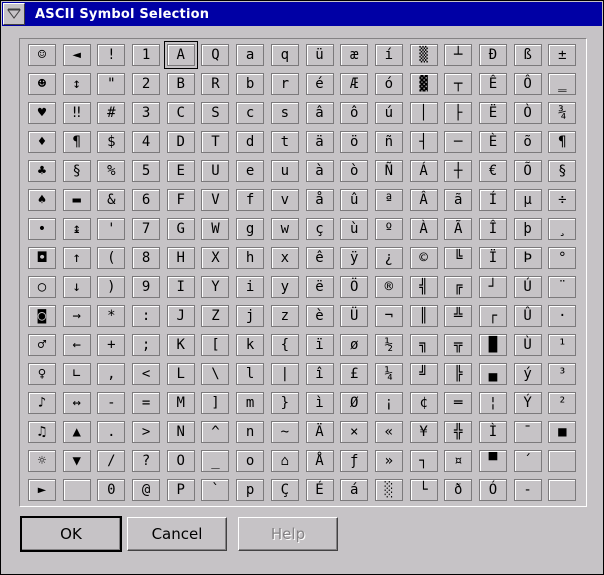  I want to click on symbol-cell: o, so click(250, 461).